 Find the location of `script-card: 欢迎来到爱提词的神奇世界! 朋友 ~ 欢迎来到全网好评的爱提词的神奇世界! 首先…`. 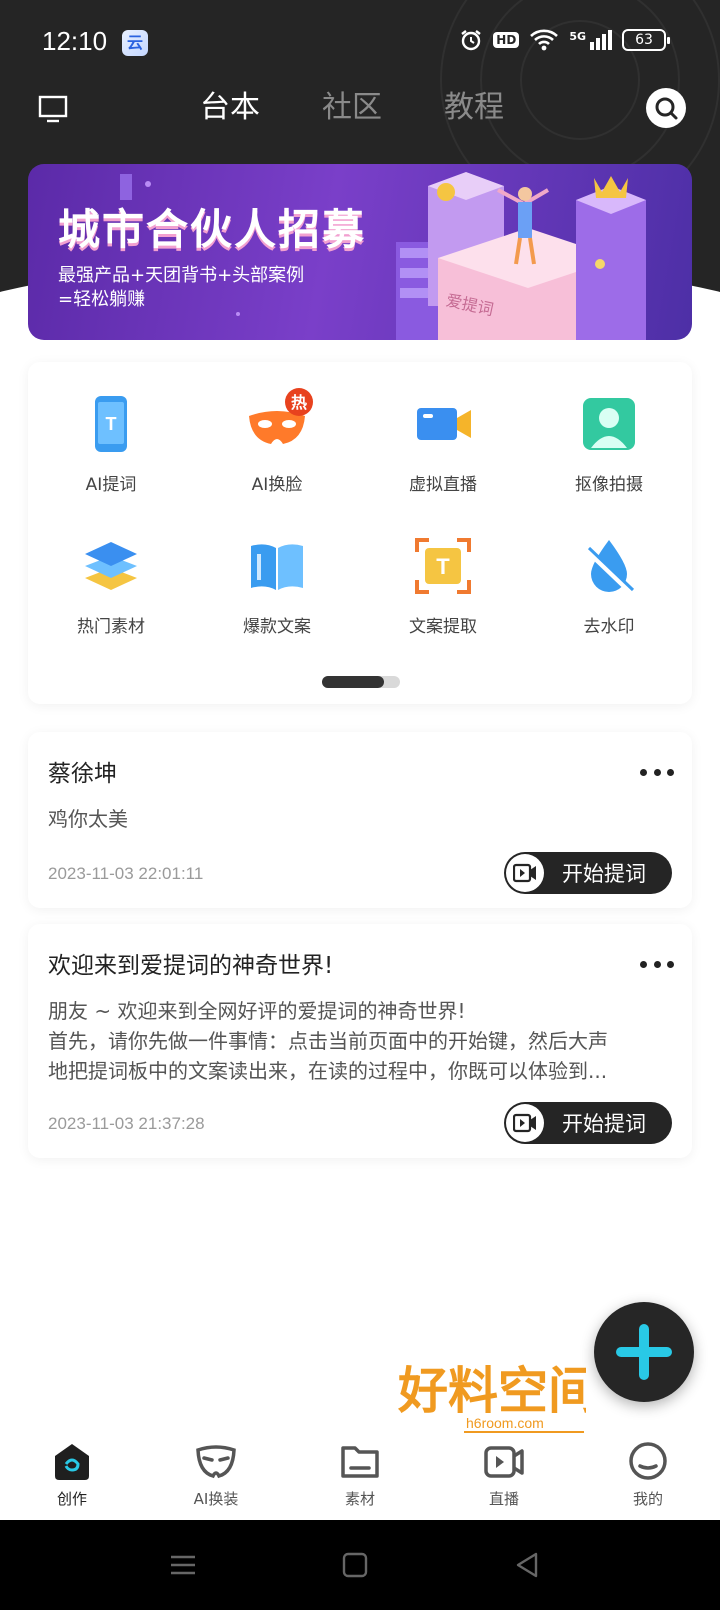

script-card: 欢迎来到爱提词的神奇世界! 朋友 ~ 欢迎来到全网好评的爱提词的神奇世界! 首先… is located at coordinates (360, 1041).